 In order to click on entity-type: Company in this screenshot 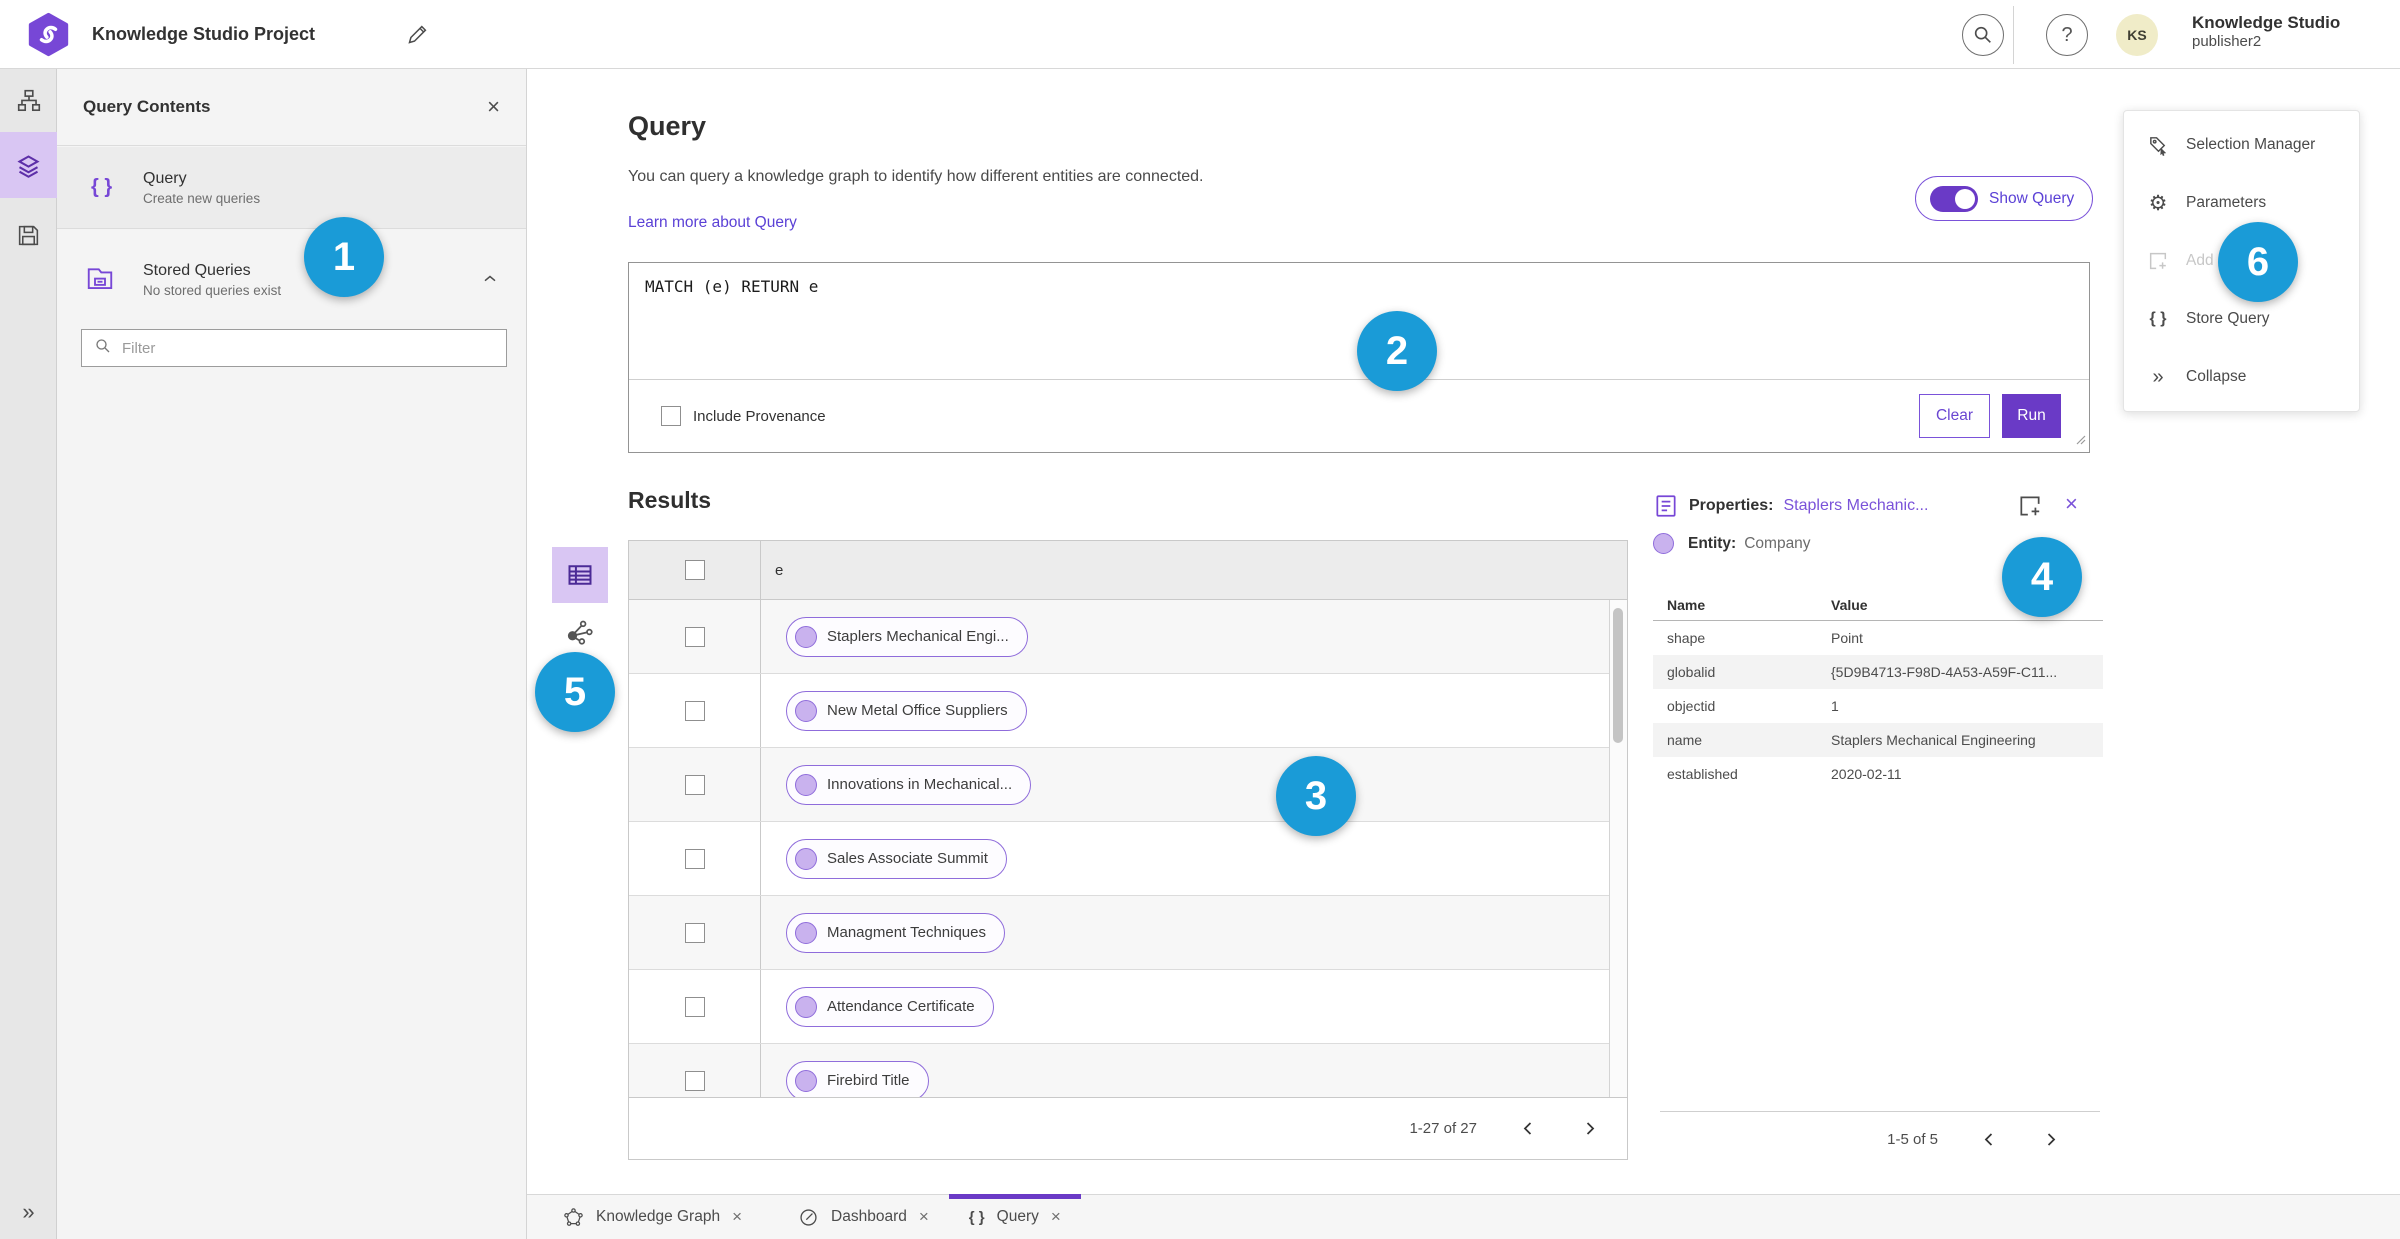, I will do `click(1777, 543)`.